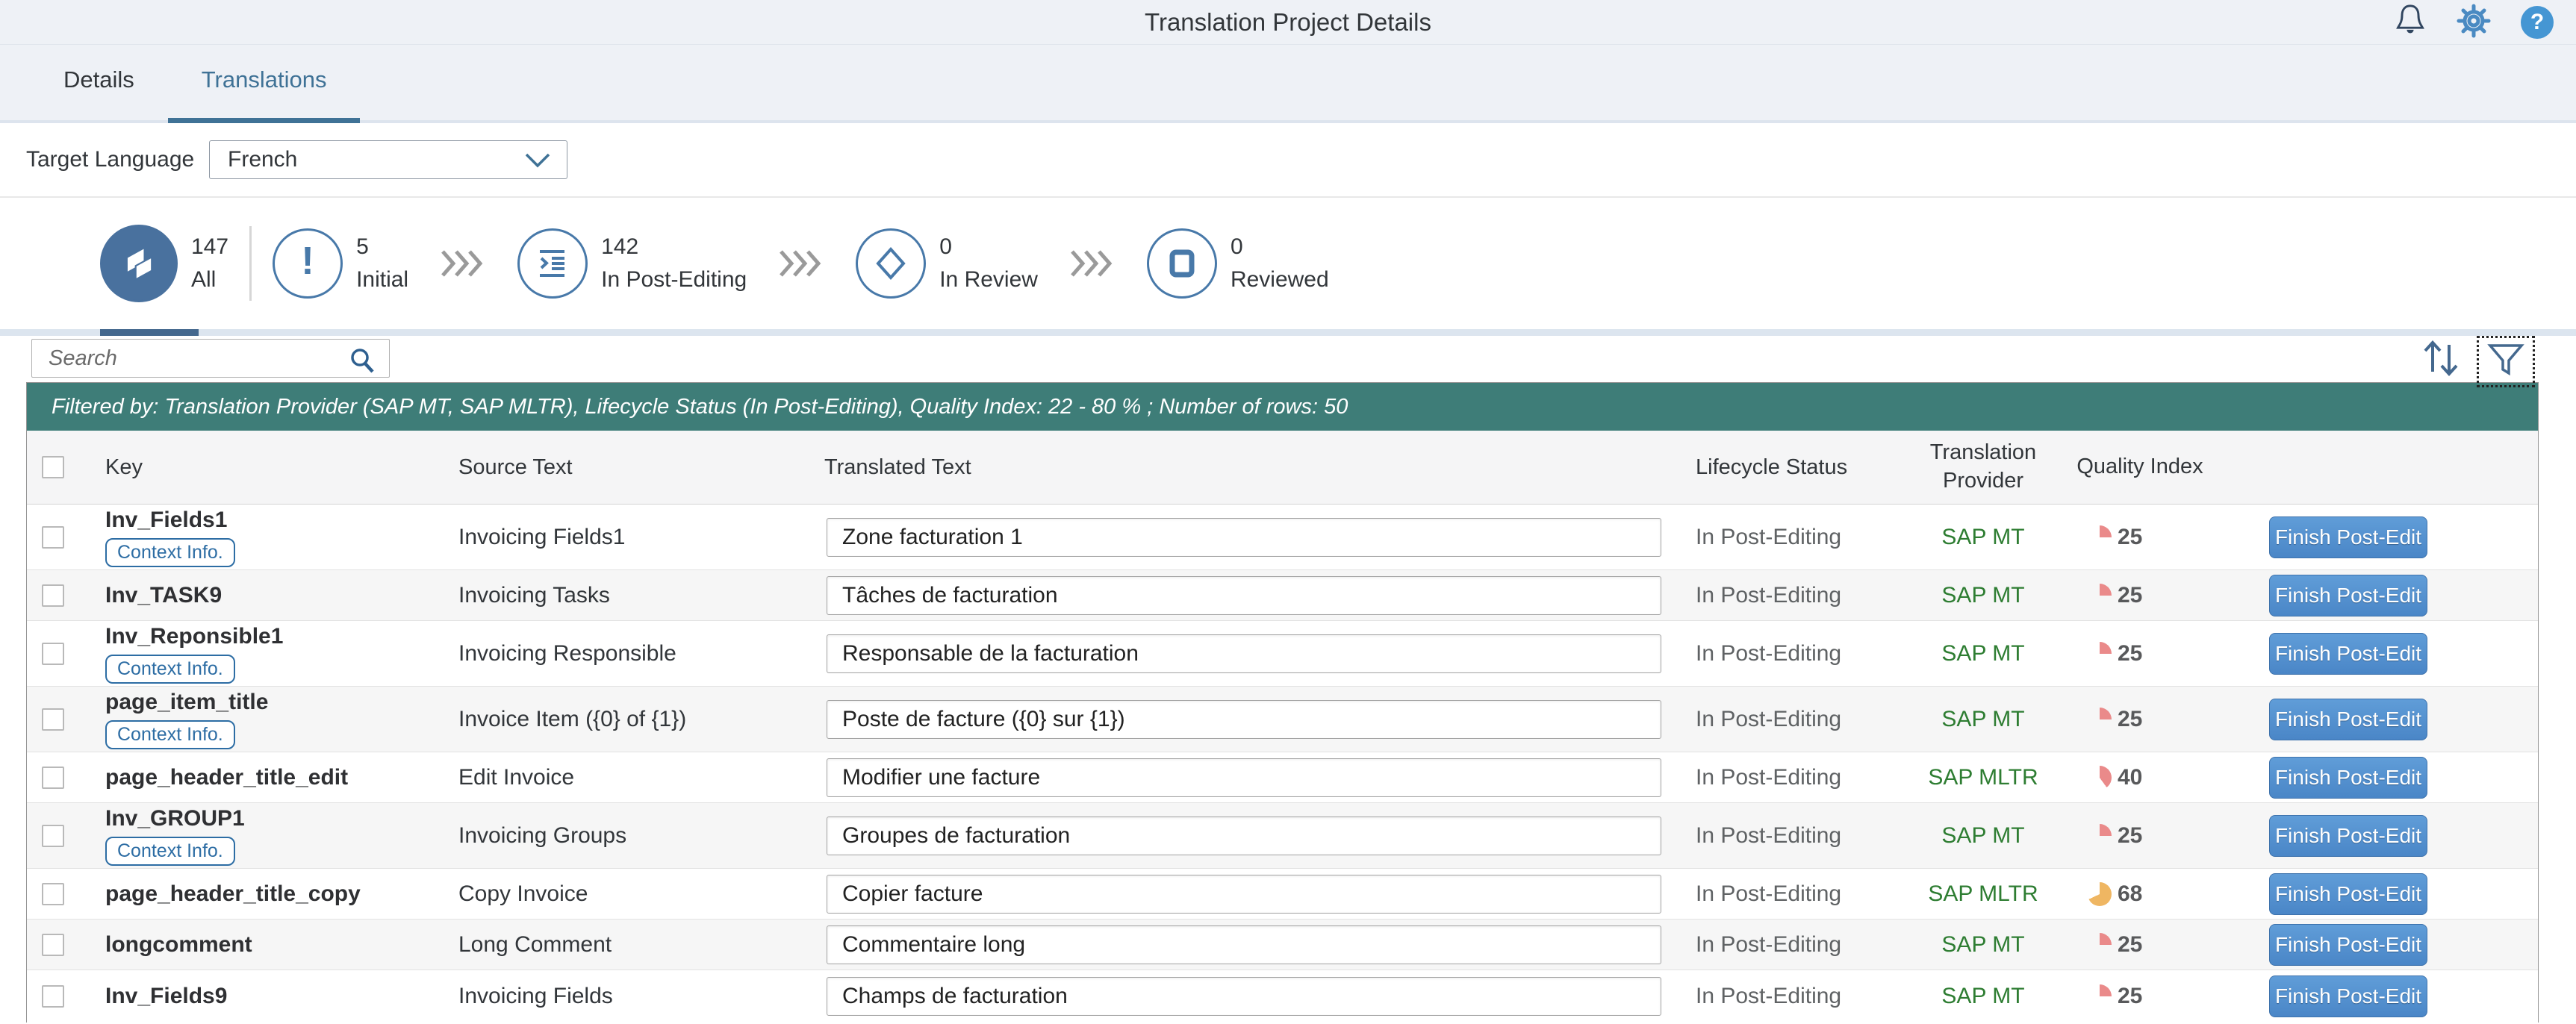 This screenshot has height=1024, width=2576. Describe the element at coordinates (99, 93) in the screenshot. I see `tab-details: Details` at that location.